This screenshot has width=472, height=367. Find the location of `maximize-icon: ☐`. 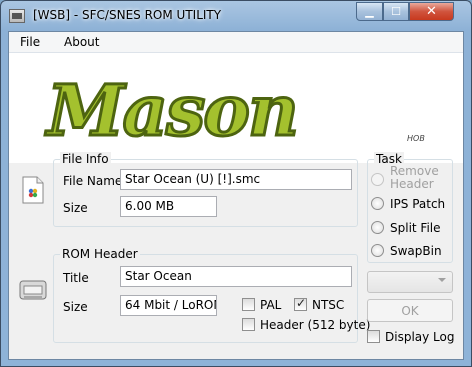

maximize-icon: ☐ is located at coordinates (396, 11).